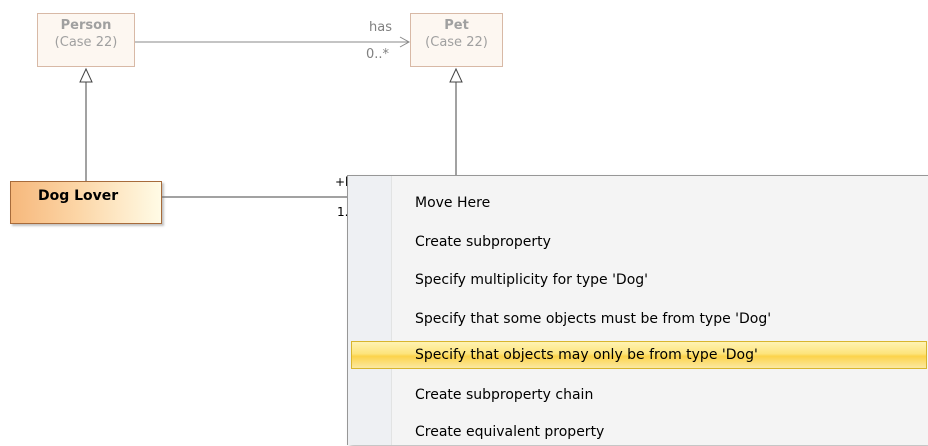  Describe the element at coordinates (456, 75) in the screenshot. I see `generalization-arrowhead-pet` at that location.